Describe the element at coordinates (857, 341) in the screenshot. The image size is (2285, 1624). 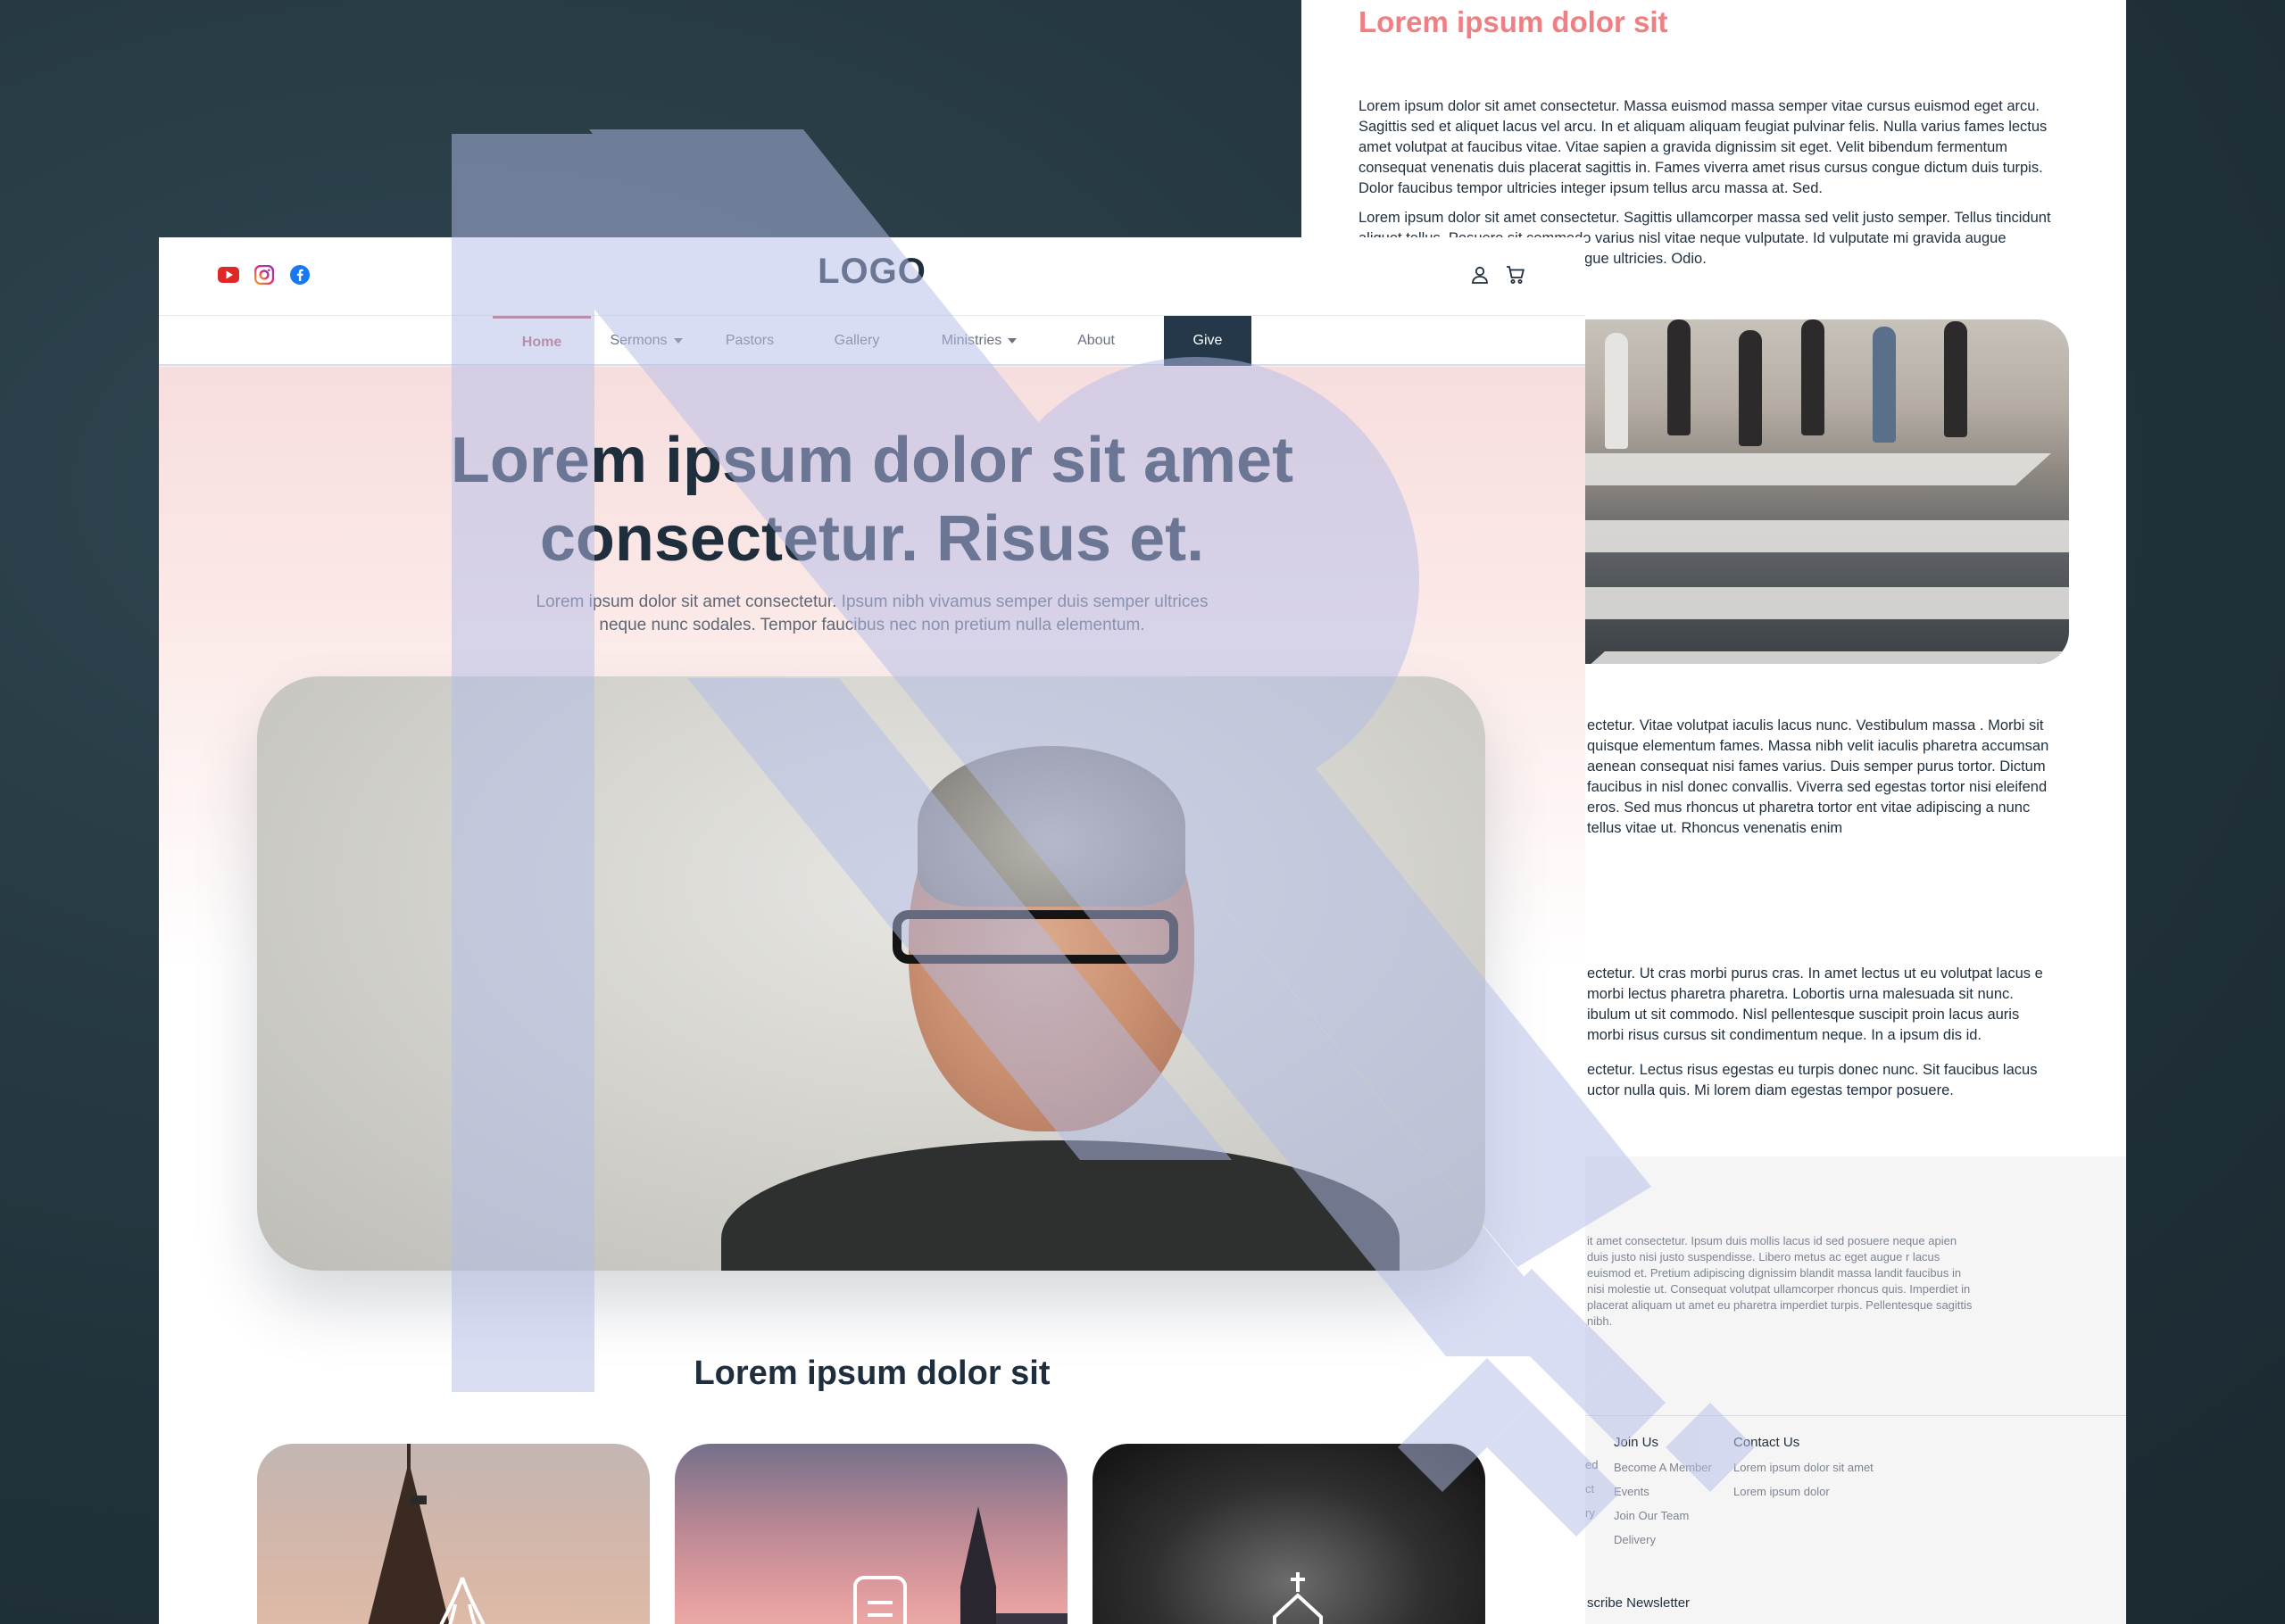
I see `nav-gallery: Gallery` at that location.